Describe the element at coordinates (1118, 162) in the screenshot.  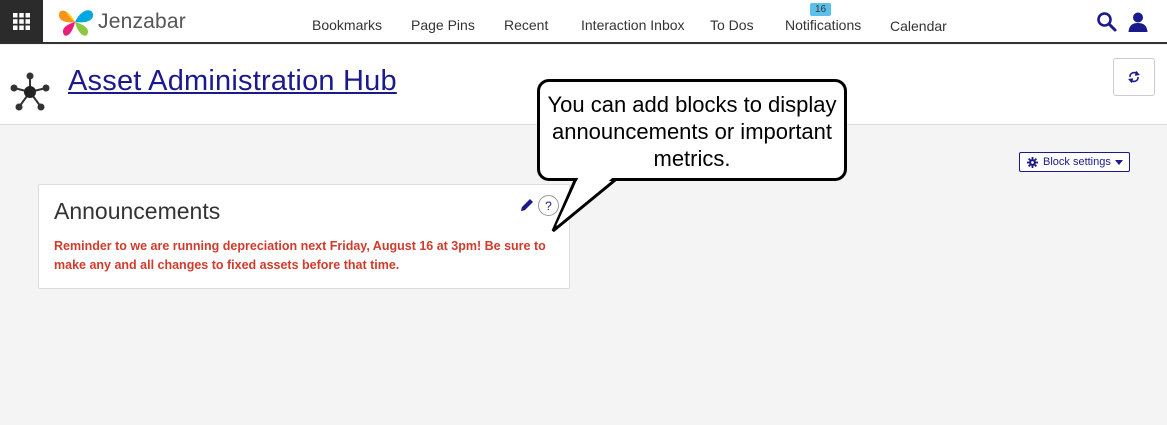
I see `chevron-down-icon` at that location.